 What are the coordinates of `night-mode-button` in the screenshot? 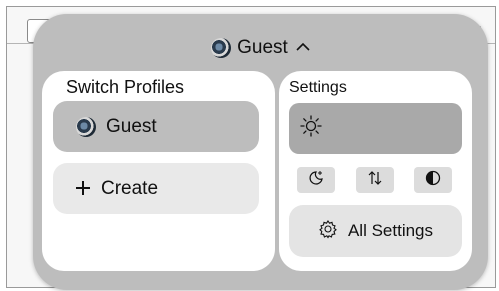 It's located at (316, 180).